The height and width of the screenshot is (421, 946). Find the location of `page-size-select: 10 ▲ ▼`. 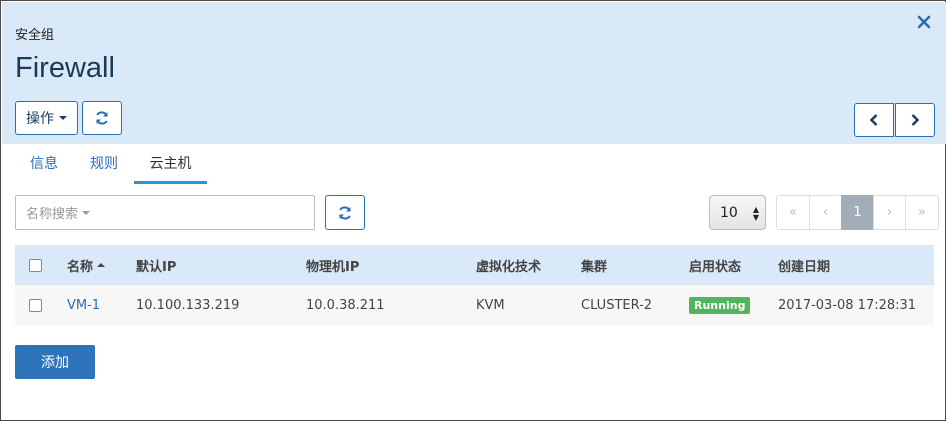

page-size-select: 10 ▲ ▼ is located at coordinates (737, 212).